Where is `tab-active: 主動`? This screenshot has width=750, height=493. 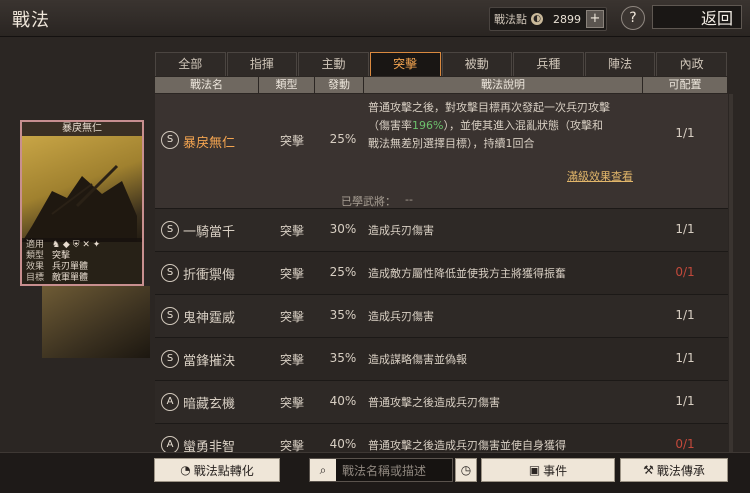 tab-active: 主動 is located at coordinates (333, 64).